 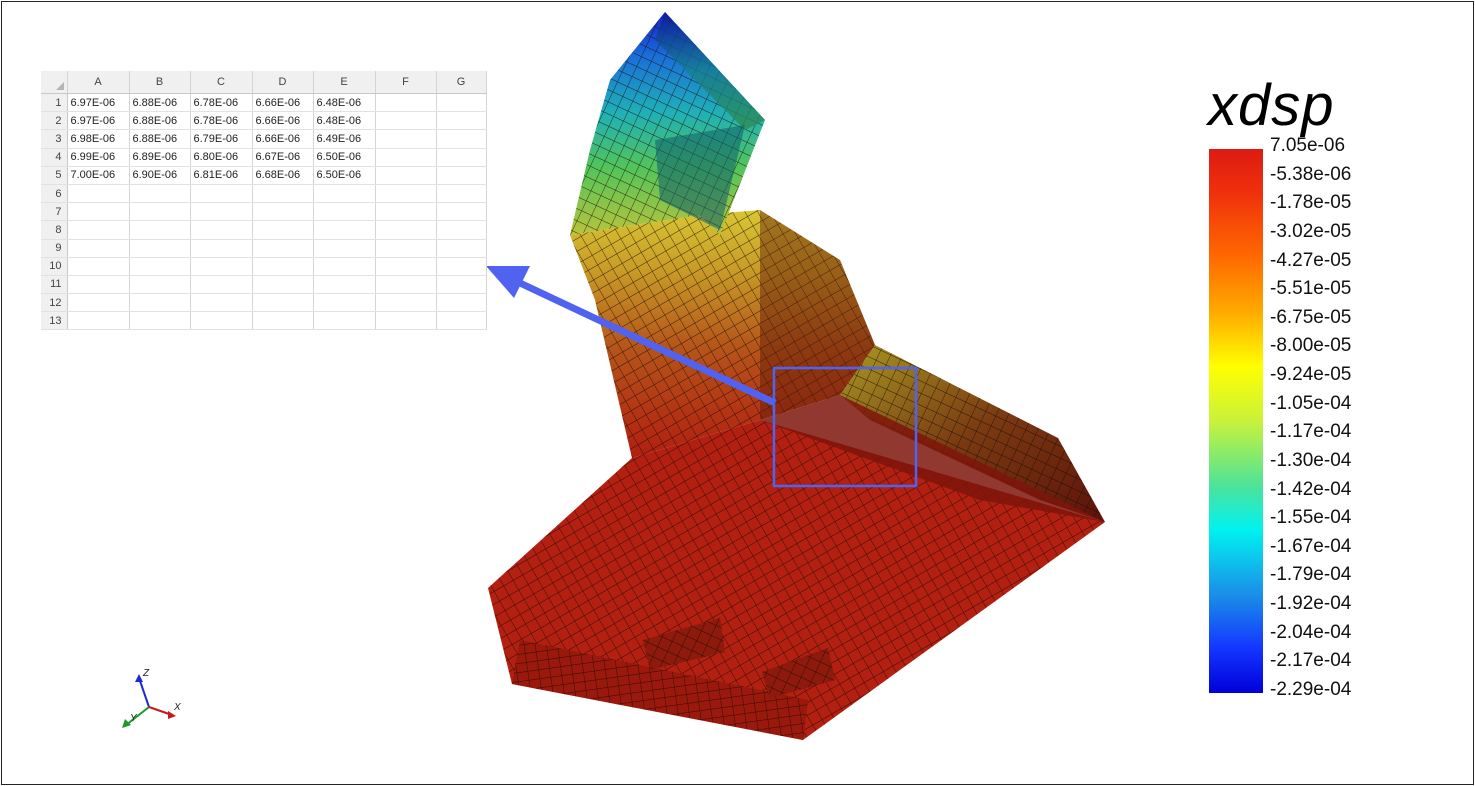 I want to click on table-cell: 7.00E-06, so click(x=98, y=175).